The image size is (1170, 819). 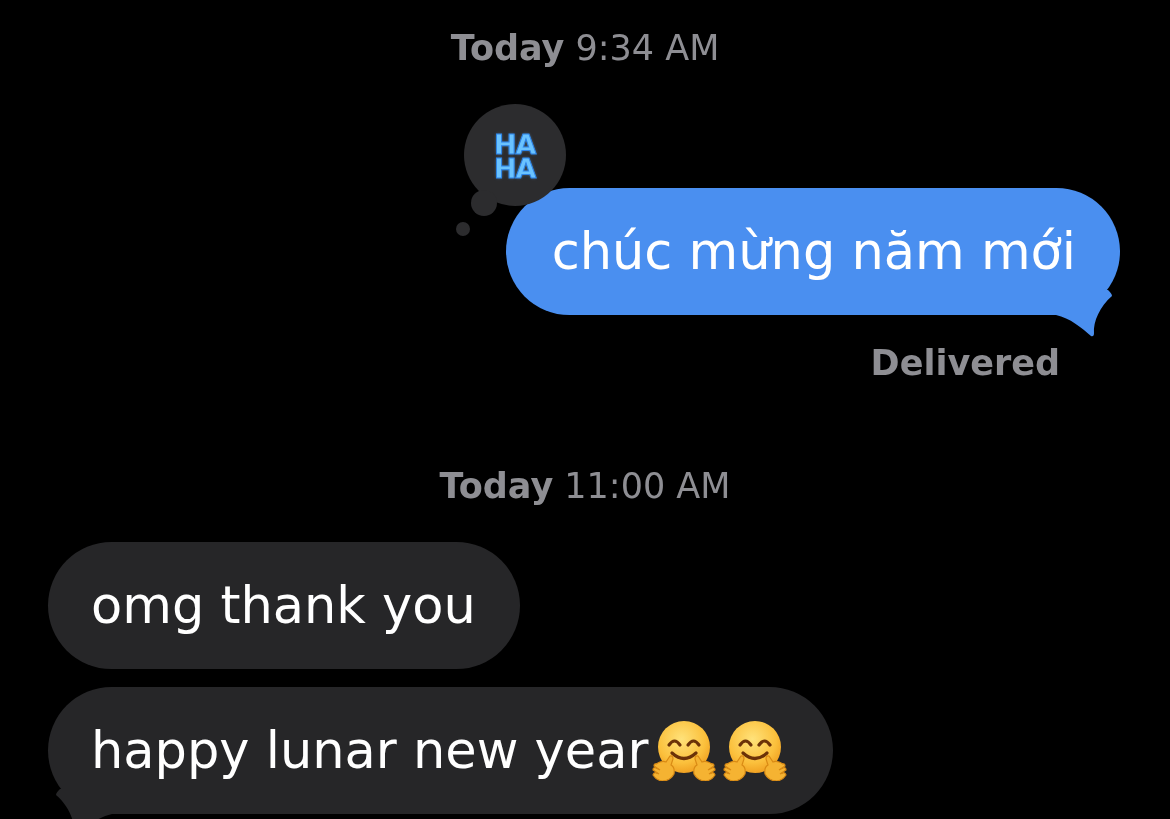 What do you see at coordinates (1084, 313) in the screenshot?
I see `bubble-tail` at bounding box center [1084, 313].